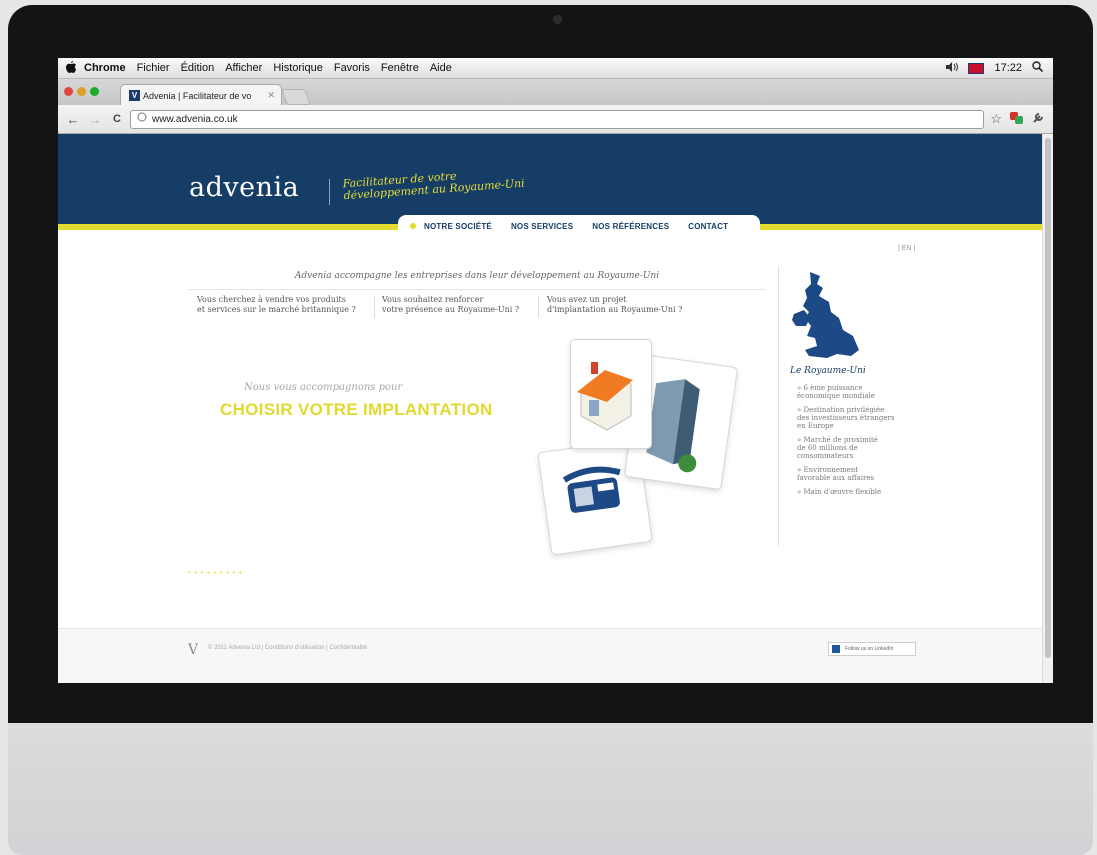  What do you see at coordinates (400, 68) in the screenshot?
I see `menu-fenetre: Fenêtre` at bounding box center [400, 68].